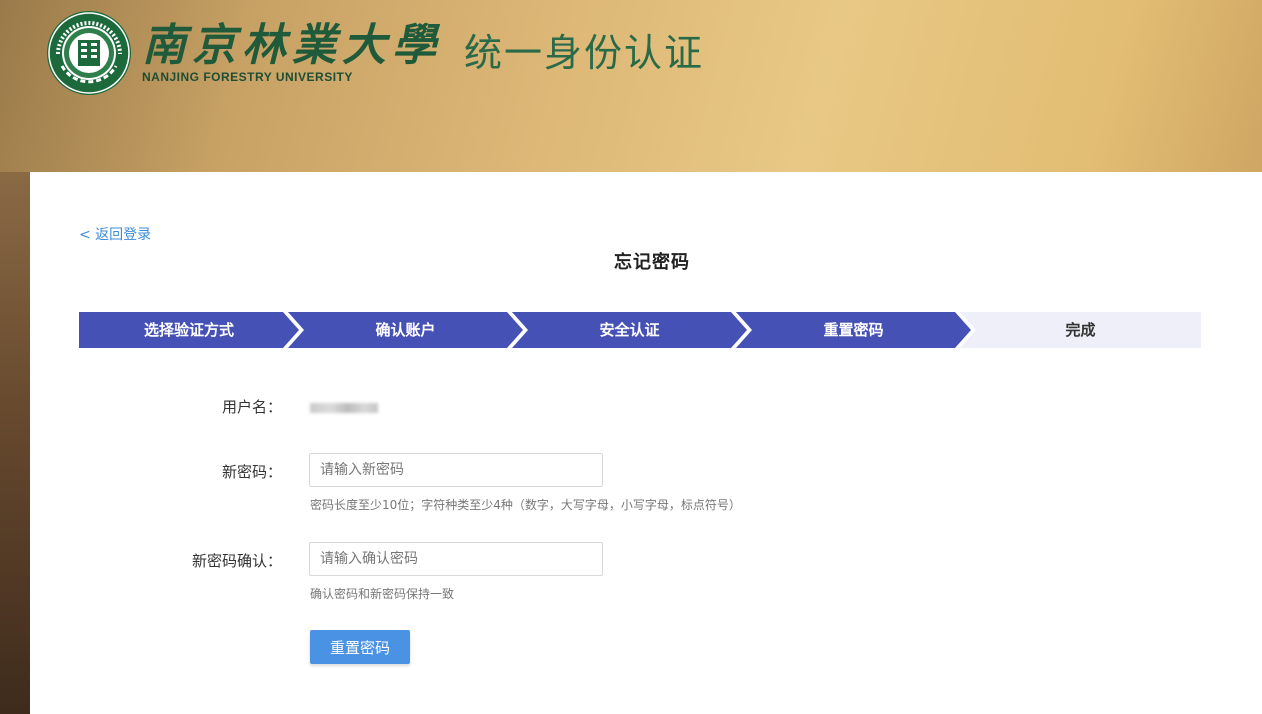 This screenshot has width=1262, height=714. What do you see at coordinates (115, 234) in the screenshot?
I see `back-to-login-link: < 返回登录` at bounding box center [115, 234].